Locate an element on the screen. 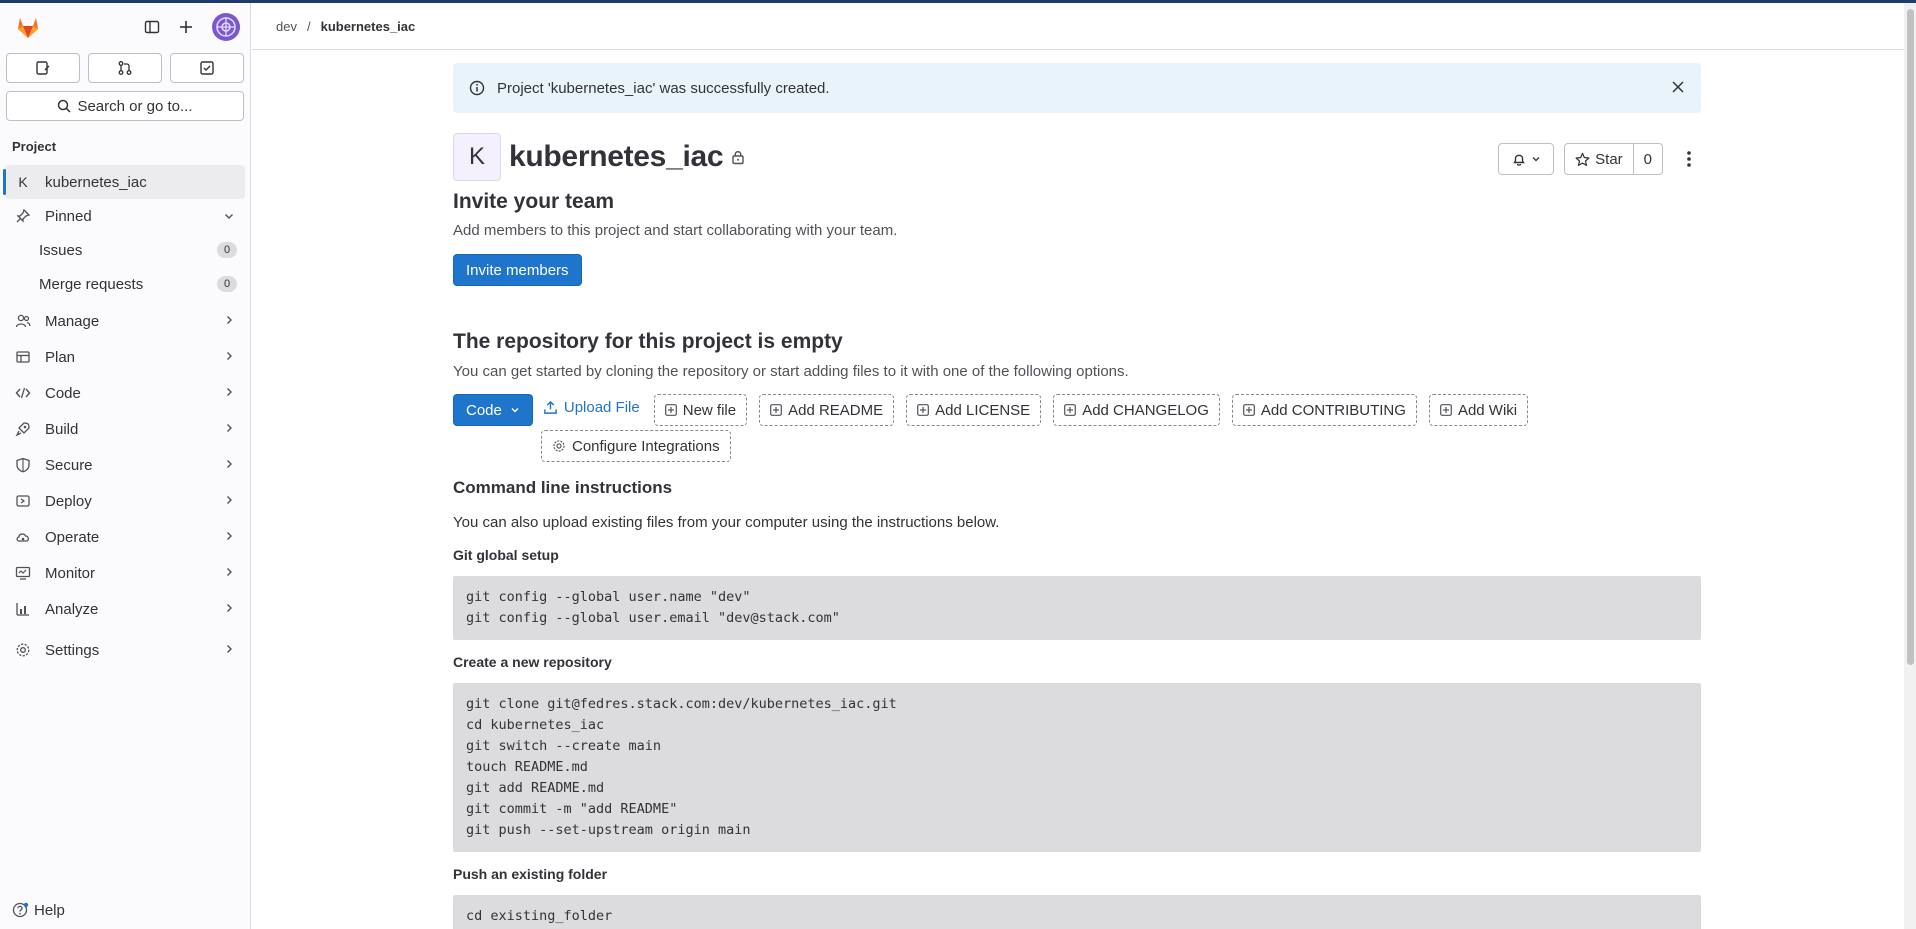 The width and height of the screenshot is (1916, 929). gitlab-logo-icon is located at coordinates (28, 27).